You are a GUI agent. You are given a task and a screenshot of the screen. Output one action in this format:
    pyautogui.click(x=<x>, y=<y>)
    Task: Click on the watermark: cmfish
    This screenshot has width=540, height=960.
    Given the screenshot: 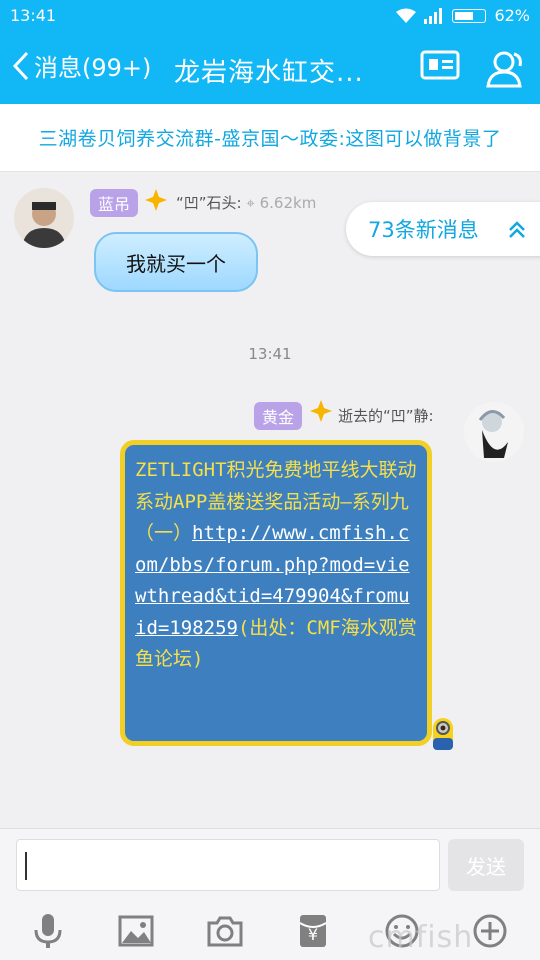 What is the action you would take?
    pyautogui.click(x=421, y=937)
    